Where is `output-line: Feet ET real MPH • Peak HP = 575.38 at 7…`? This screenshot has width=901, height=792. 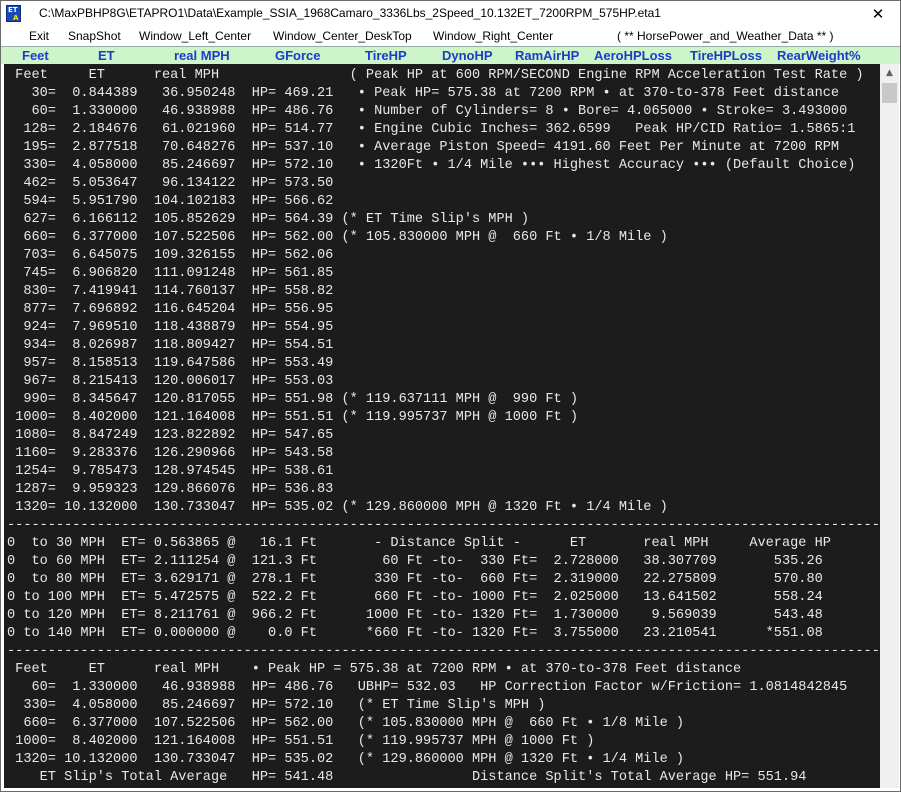 output-line: Feet ET real MPH • Peak HP = 575.38 at 7… is located at coordinates (374, 669).